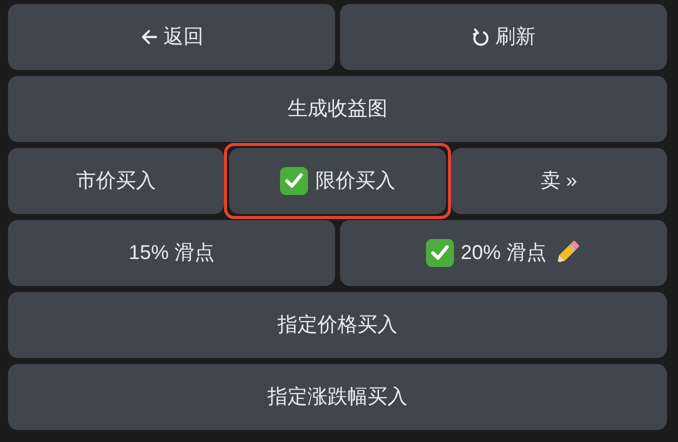  What do you see at coordinates (337, 325) in the screenshot?
I see `keyboard-button: 指定价格买入` at bounding box center [337, 325].